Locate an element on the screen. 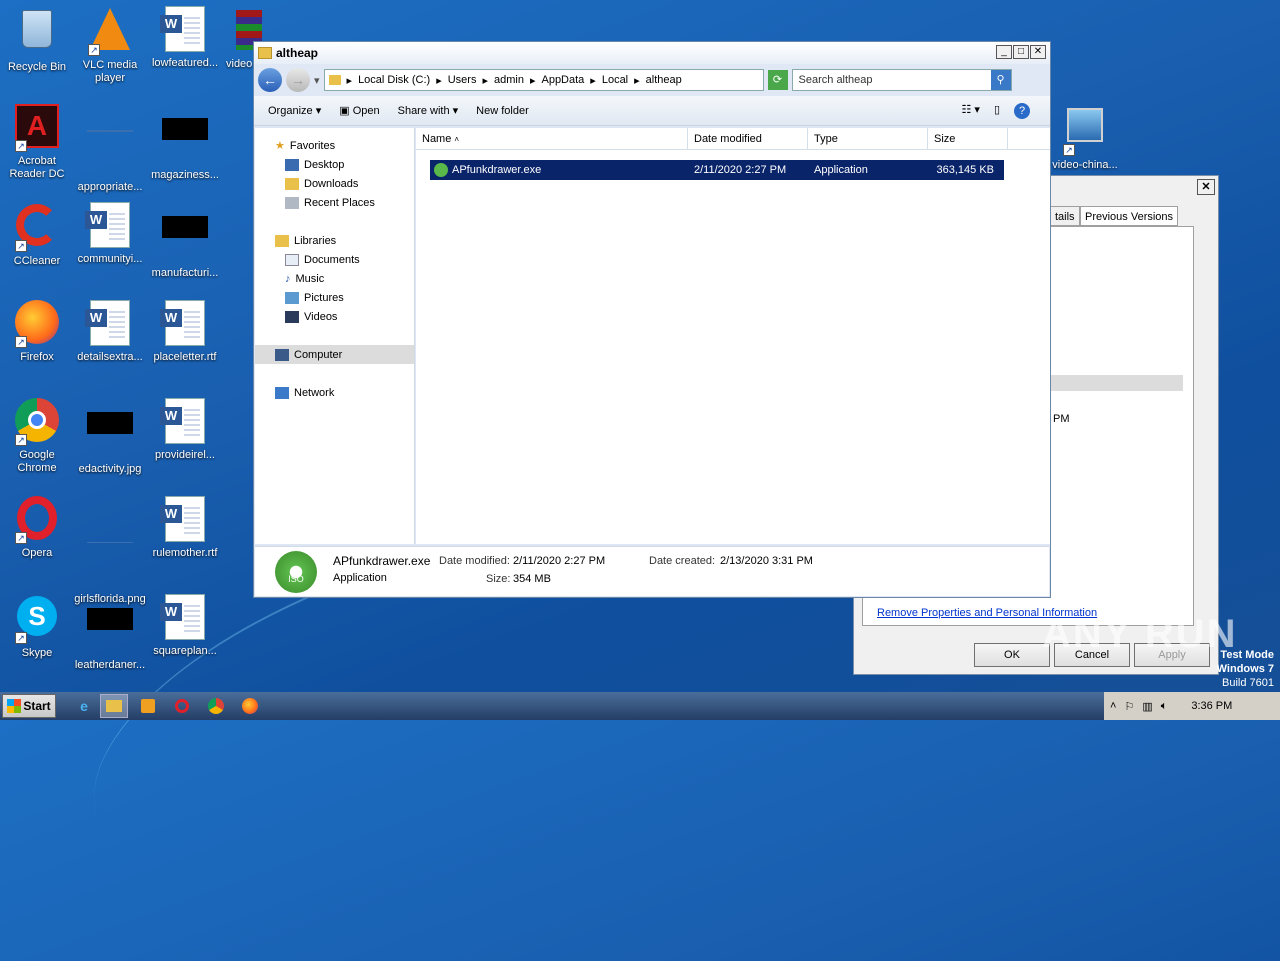 The image size is (1280, 961). column-header-name: Name ˄ is located at coordinates (552, 138).